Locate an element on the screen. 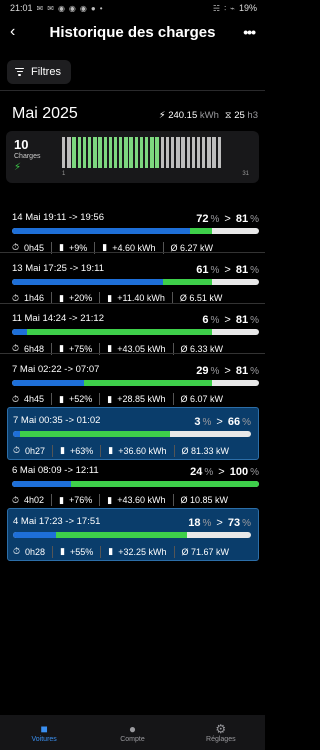  session-power: Ø 6.27 kW is located at coordinates (192, 248).